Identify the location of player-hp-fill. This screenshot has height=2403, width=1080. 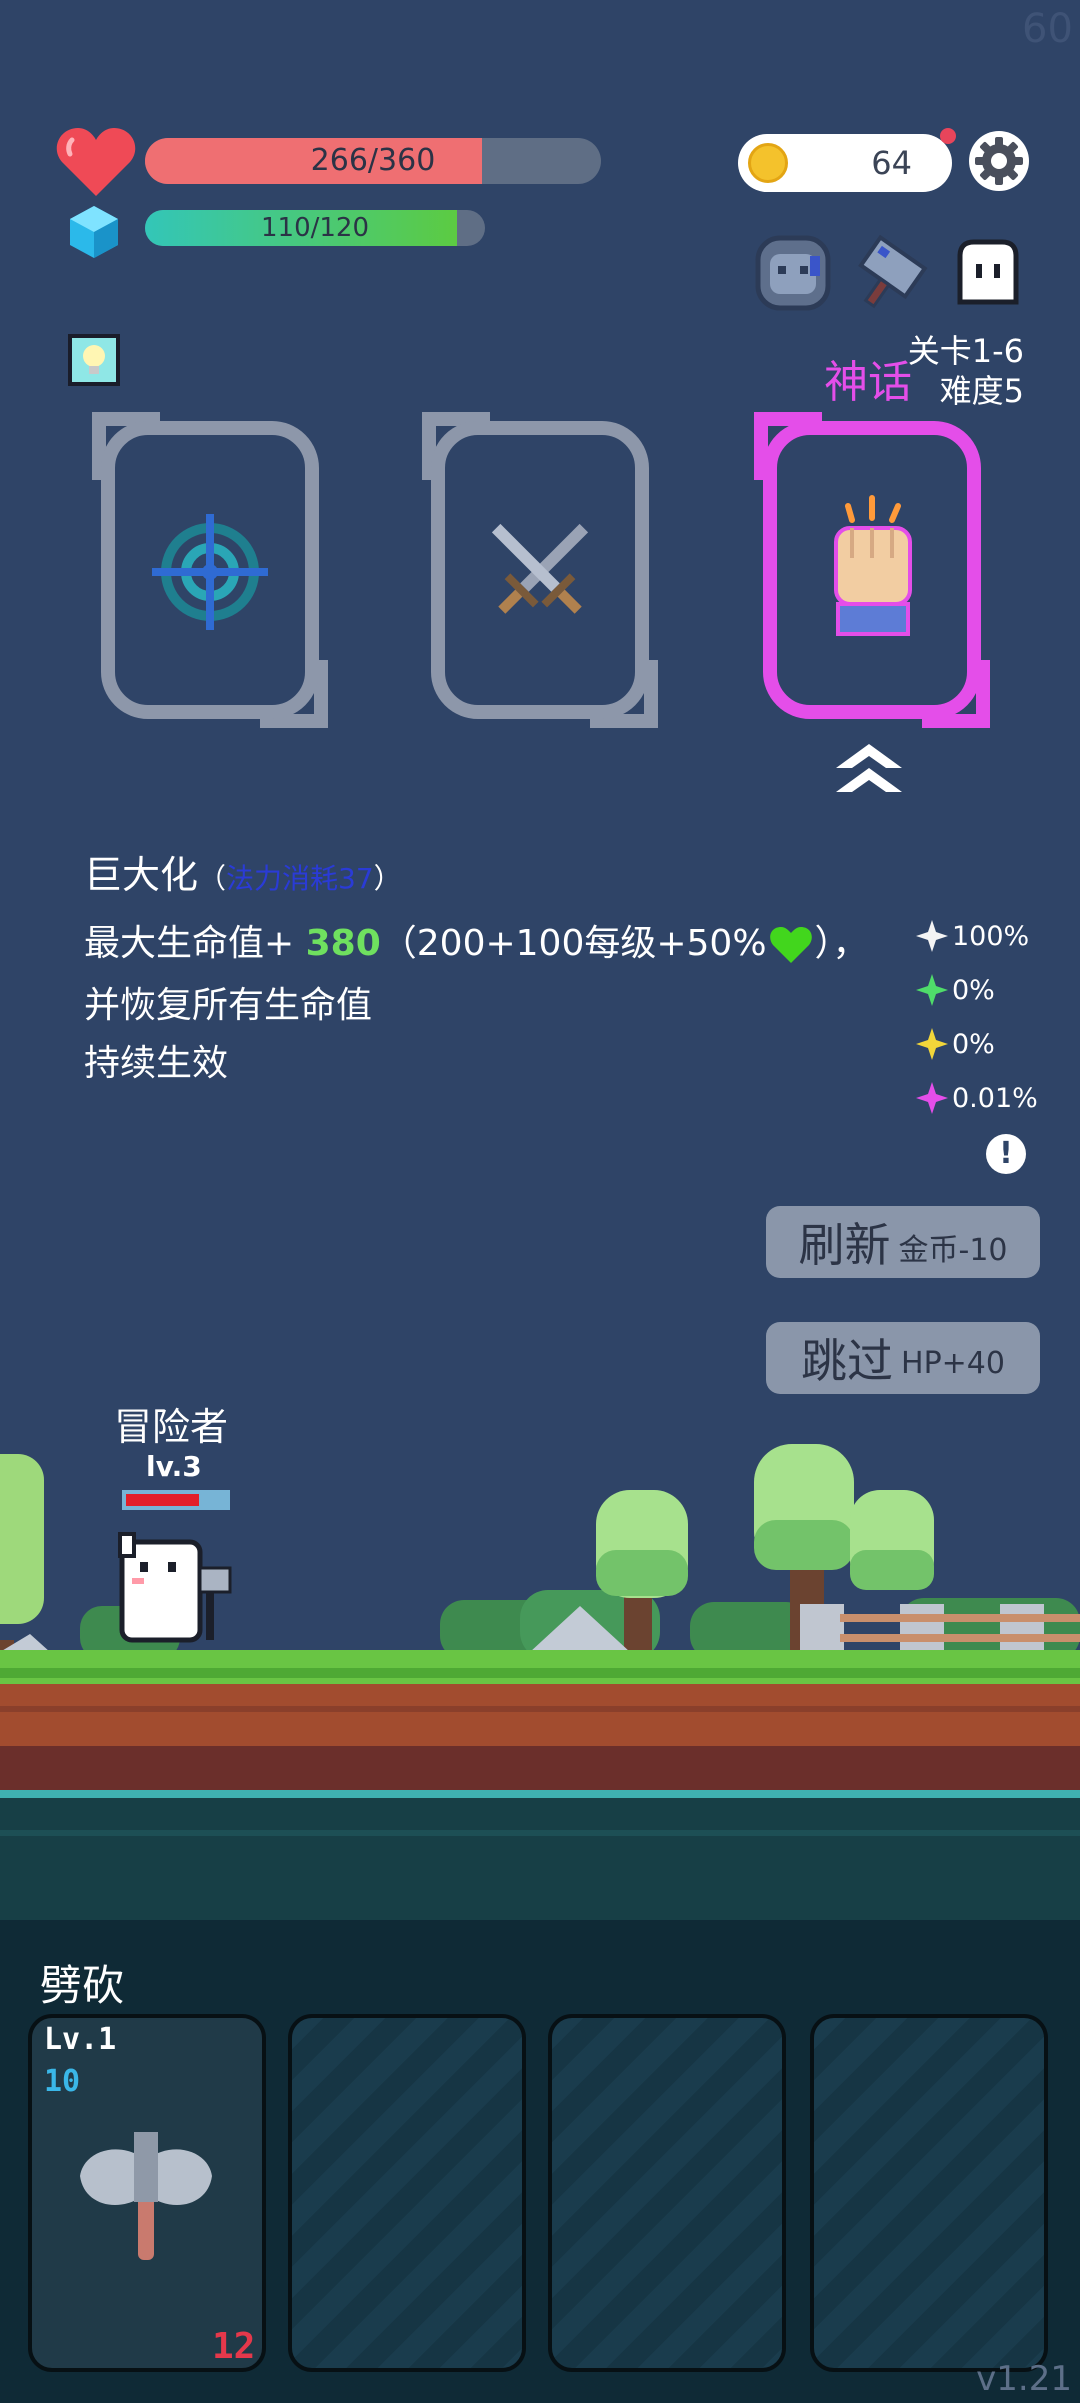
(162, 1500).